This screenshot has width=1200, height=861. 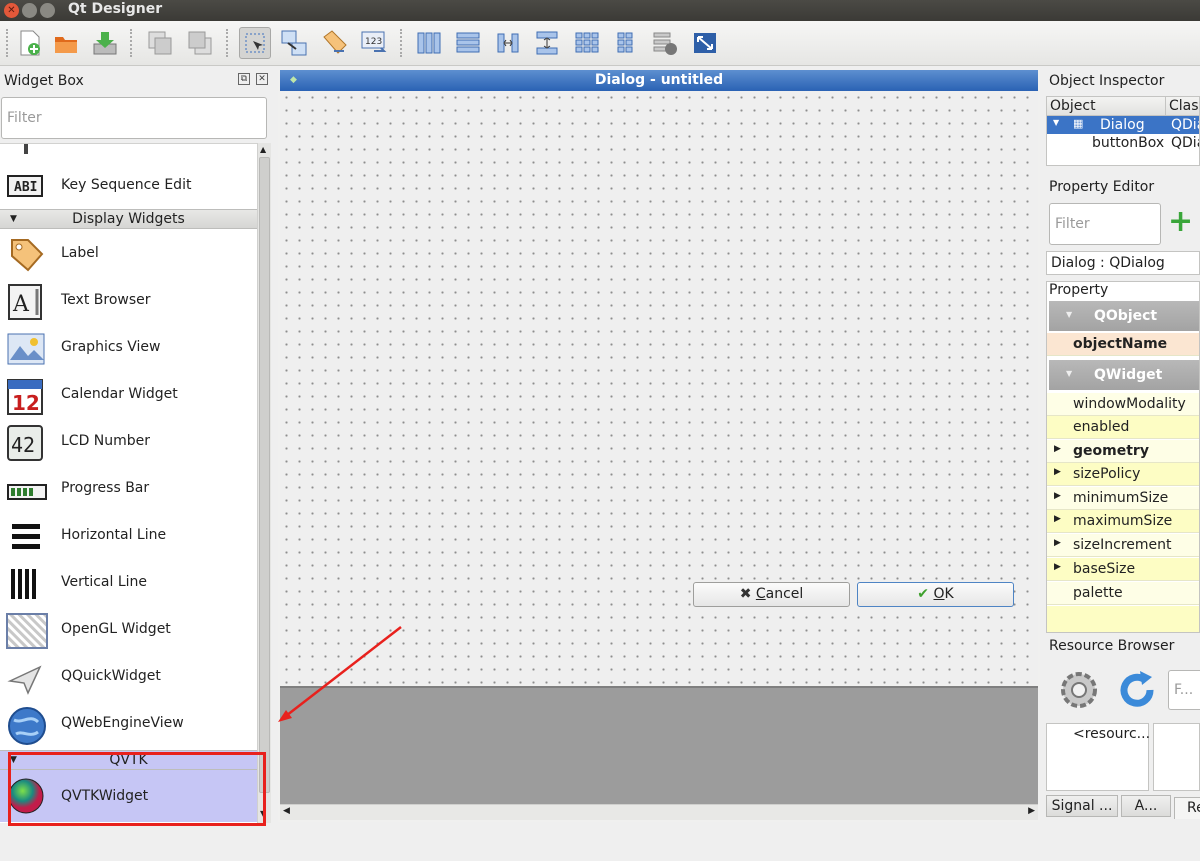 What do you see at coordinates (128, 488) in the screenshot?
I see `widget-item-progress-bar: Progress Bar` at bounding box center [128, 488].